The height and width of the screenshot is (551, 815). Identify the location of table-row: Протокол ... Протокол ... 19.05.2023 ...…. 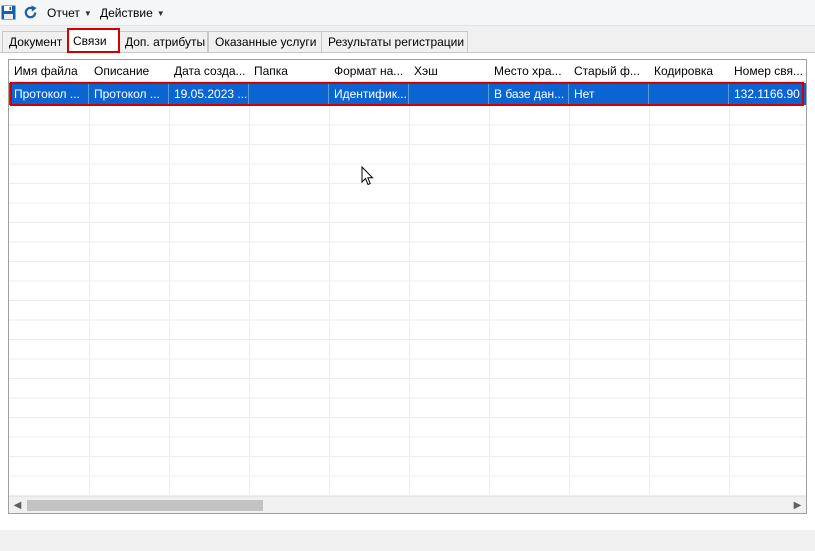
(407, 94).